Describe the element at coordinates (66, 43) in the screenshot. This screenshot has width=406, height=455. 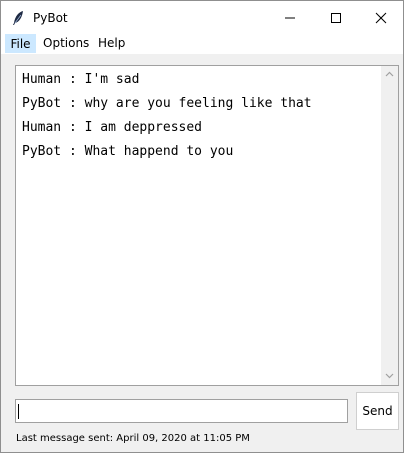
I see `menu-options: Options` at that location.